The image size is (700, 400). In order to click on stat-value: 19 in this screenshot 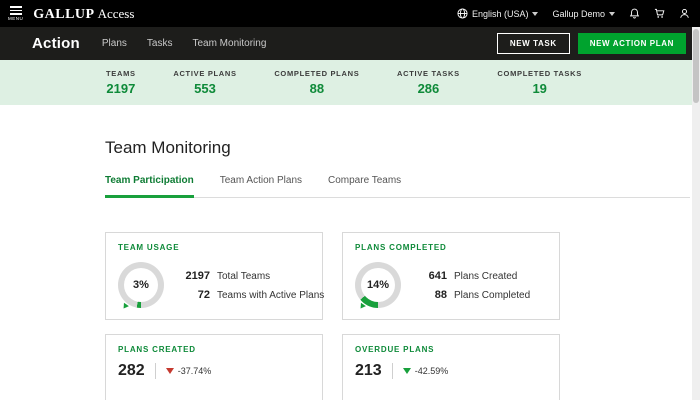, I will do `click(539, 88)`.